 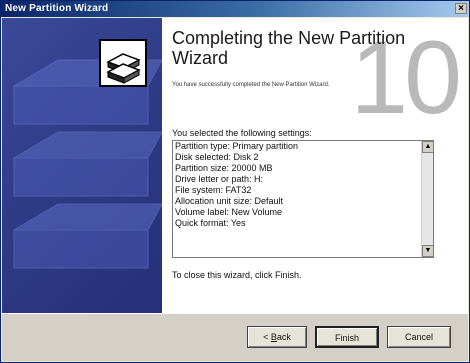 What do you see at coordinates (217, 157) in the screenshot?
I see `settings-line: Disk selected: Disk 2` at bounding box center [217, 157].